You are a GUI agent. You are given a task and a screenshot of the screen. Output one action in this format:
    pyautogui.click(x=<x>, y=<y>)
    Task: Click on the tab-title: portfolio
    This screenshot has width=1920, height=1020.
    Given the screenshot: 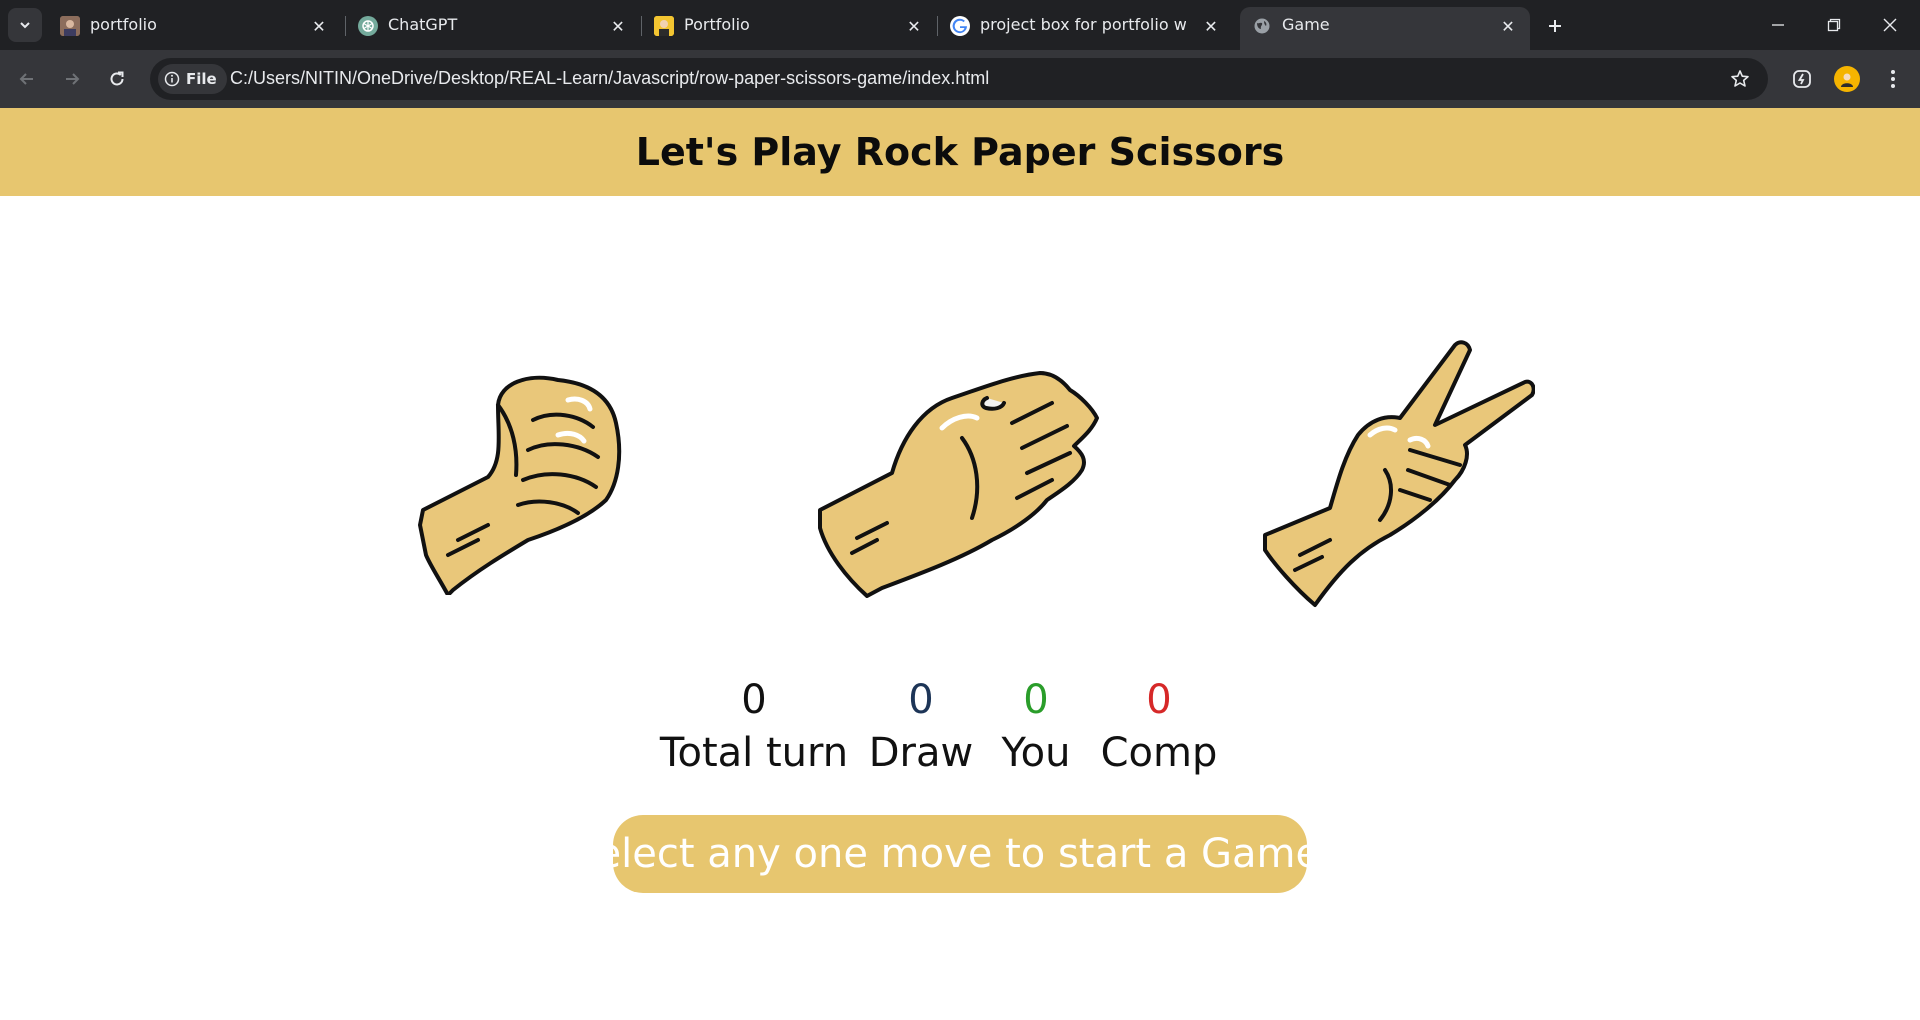 What is the action you would take?
    pyautogui.click(x=123, y=24)
    